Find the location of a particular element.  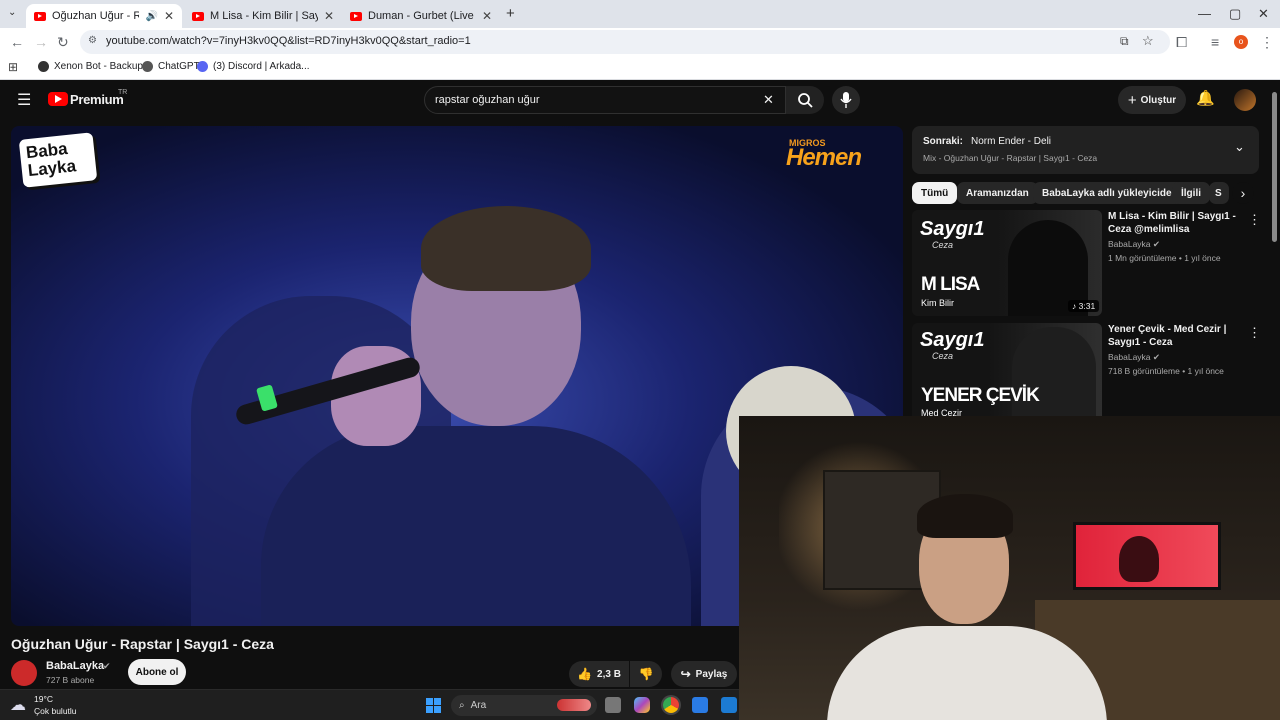

chrome-taskbar-icon is located at coordinates (671, 705).